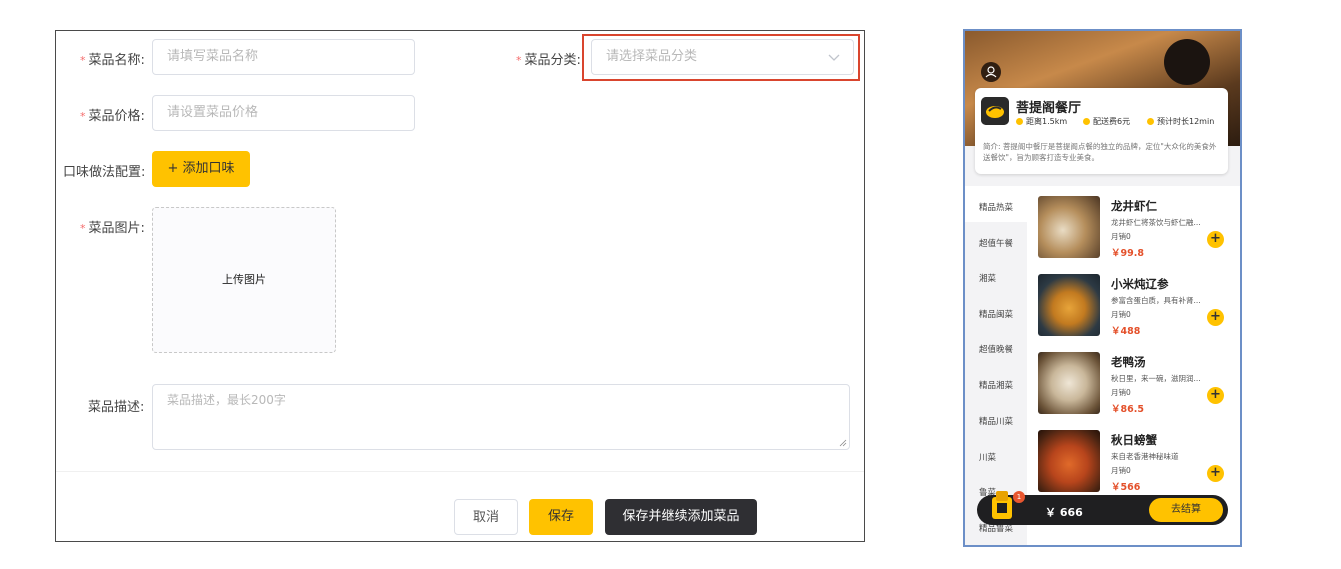  I want to click on save-button: 保存, so click(561, 517).